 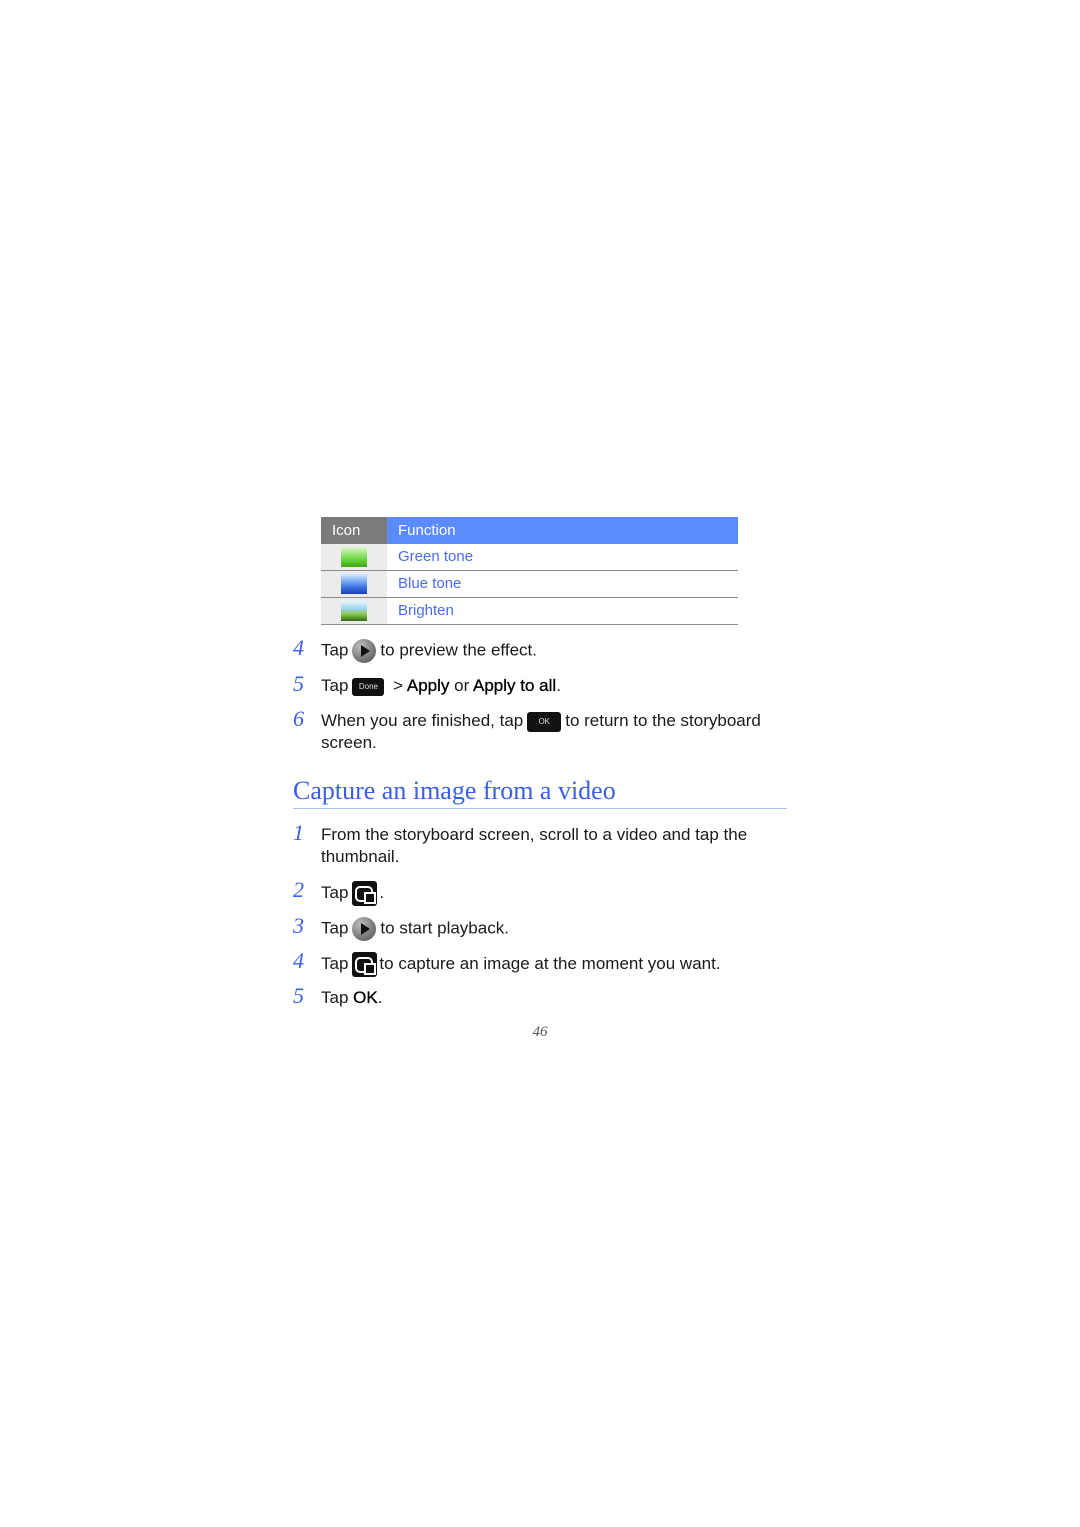 I want to click on function-label: Brighten, so click(x=426, y=610).